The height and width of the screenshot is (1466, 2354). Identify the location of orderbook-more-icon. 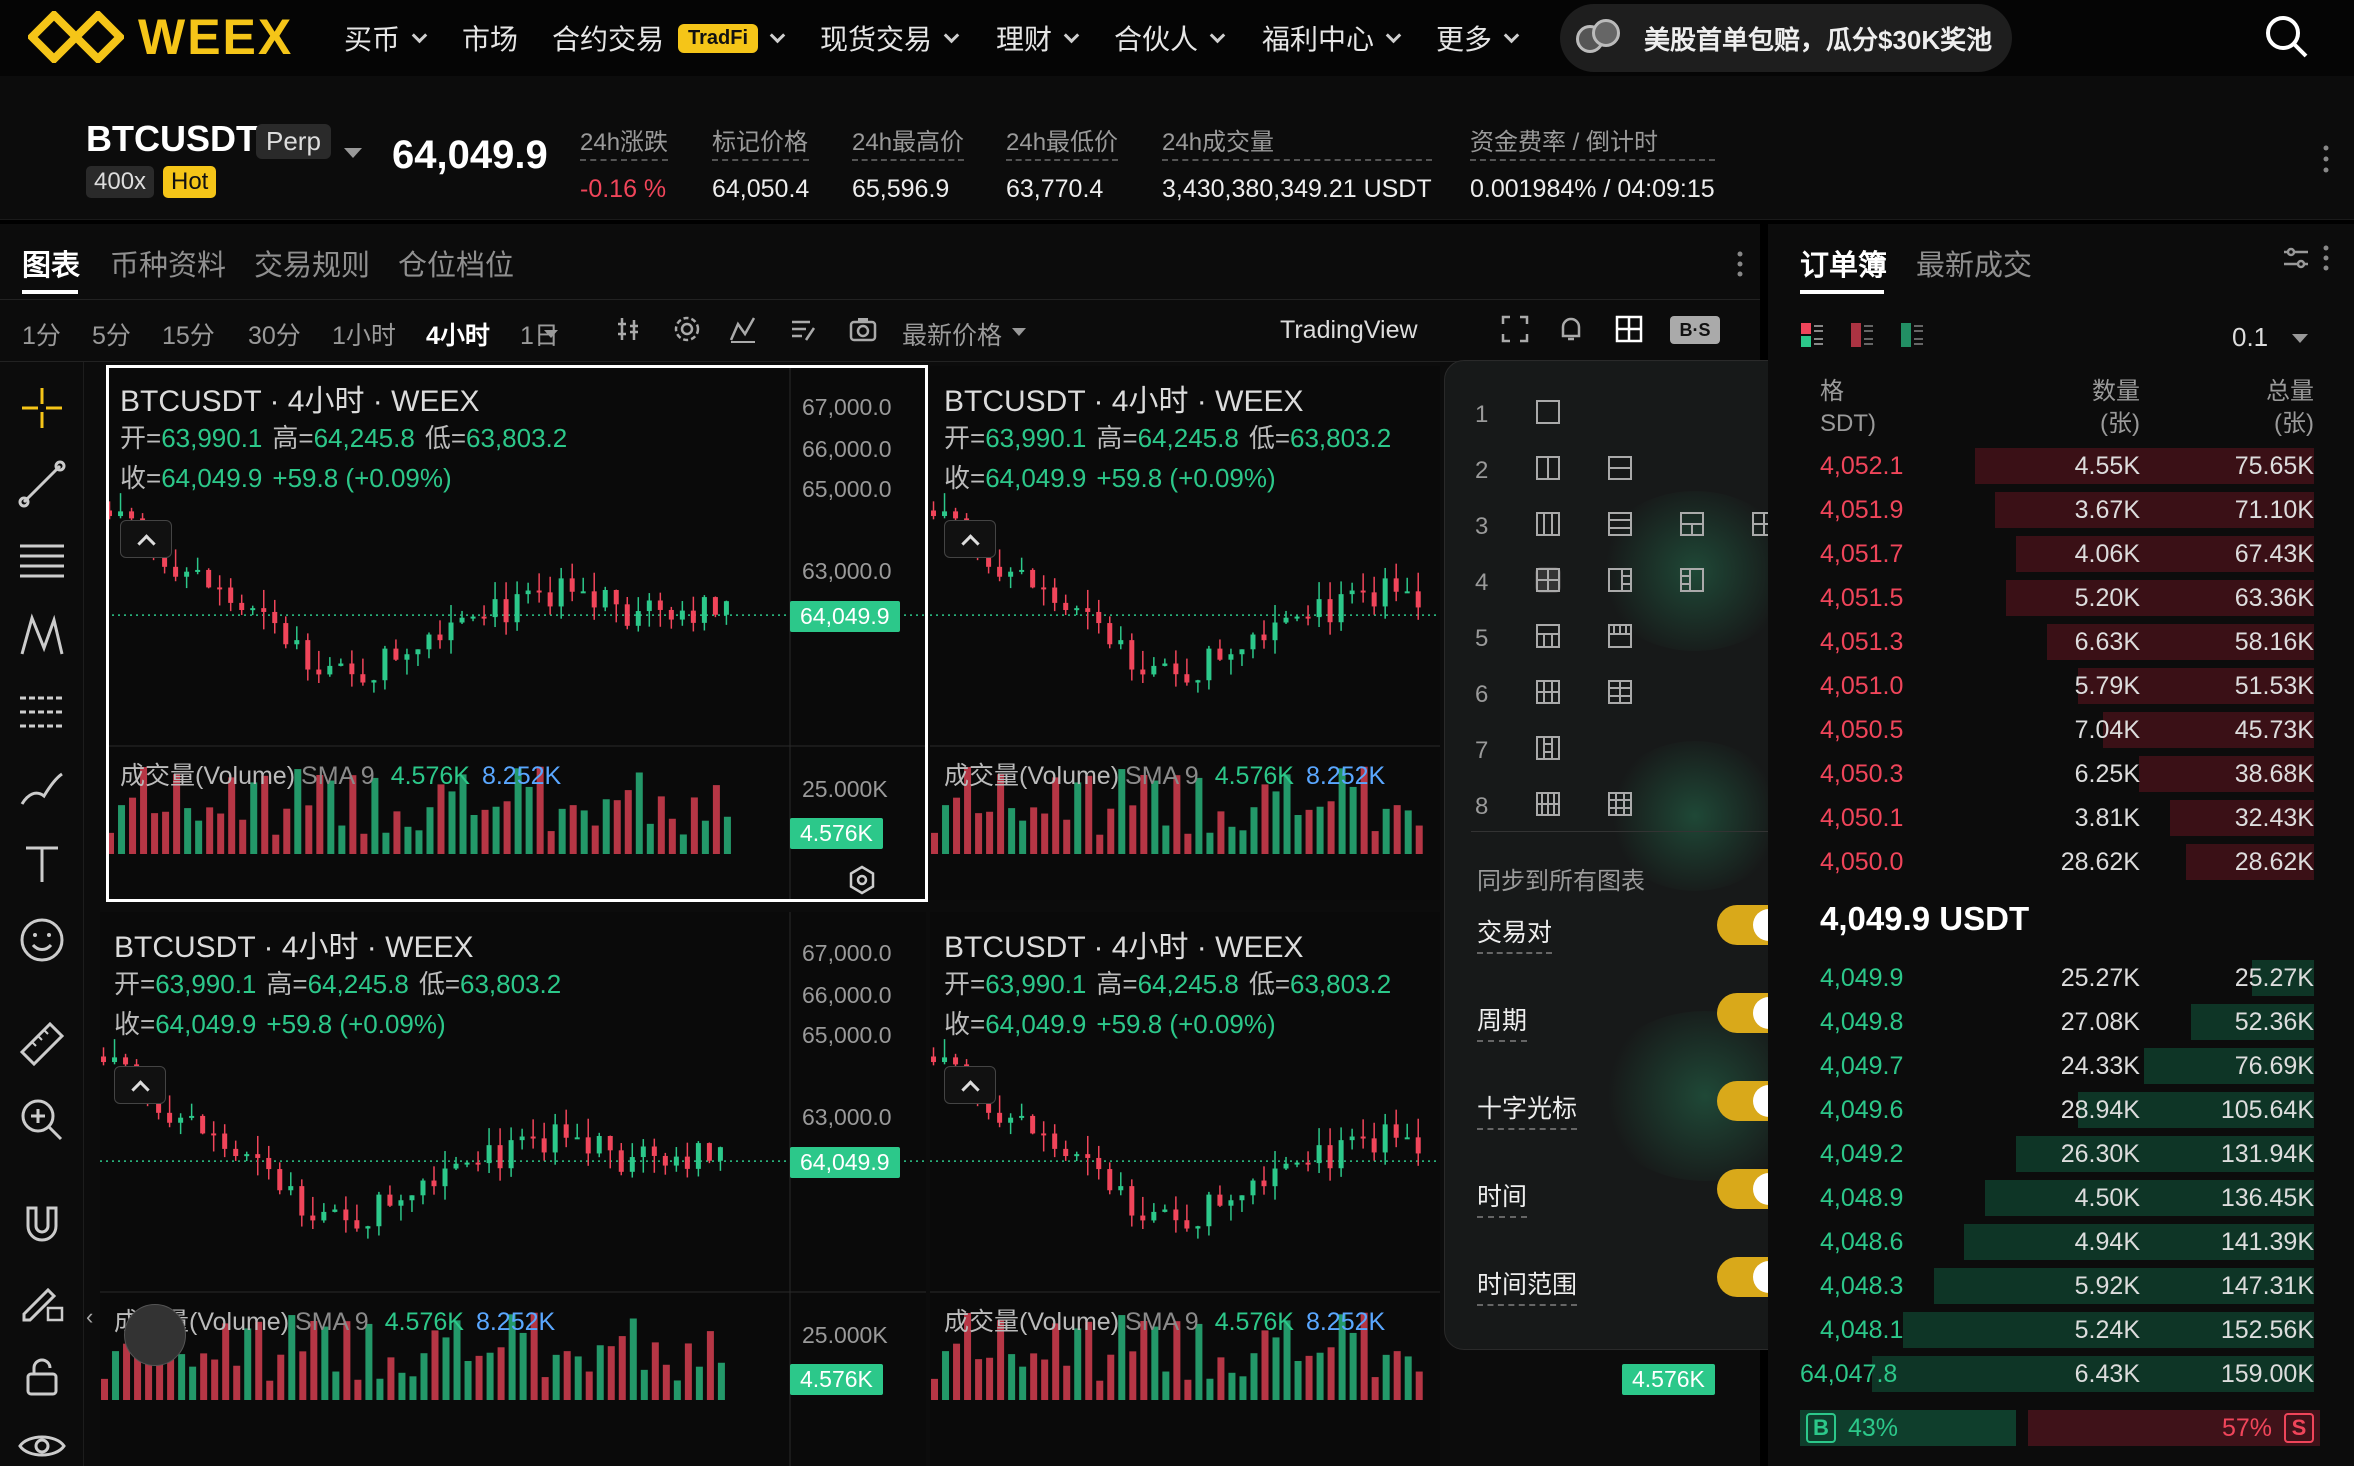
(2326, 258).